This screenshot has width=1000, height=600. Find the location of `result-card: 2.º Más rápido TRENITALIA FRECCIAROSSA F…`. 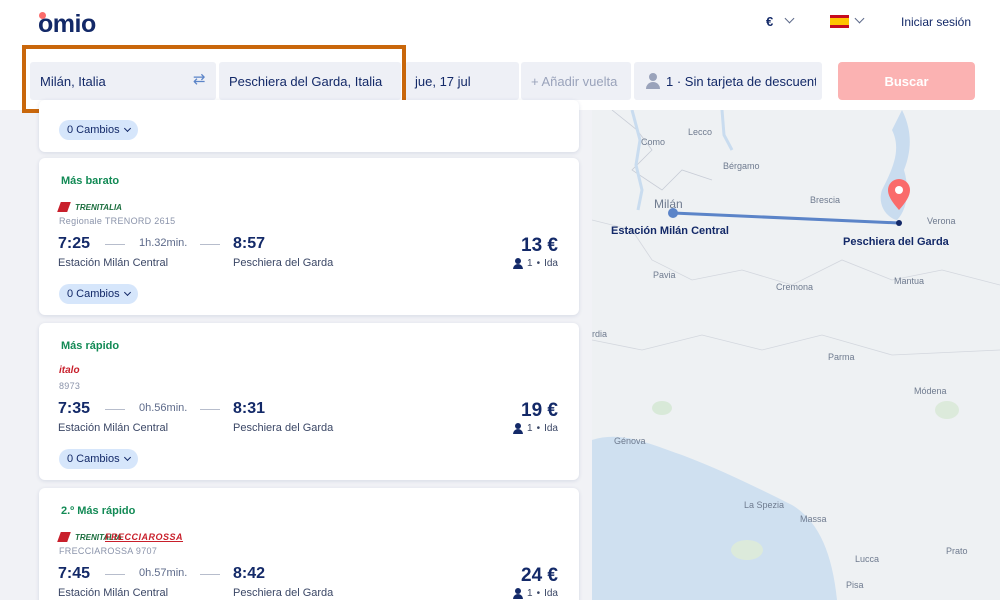

result-card: 2.º Más rápido TRENITALIA FRECCIAROSSA F… is located at coordinates (309, 544).